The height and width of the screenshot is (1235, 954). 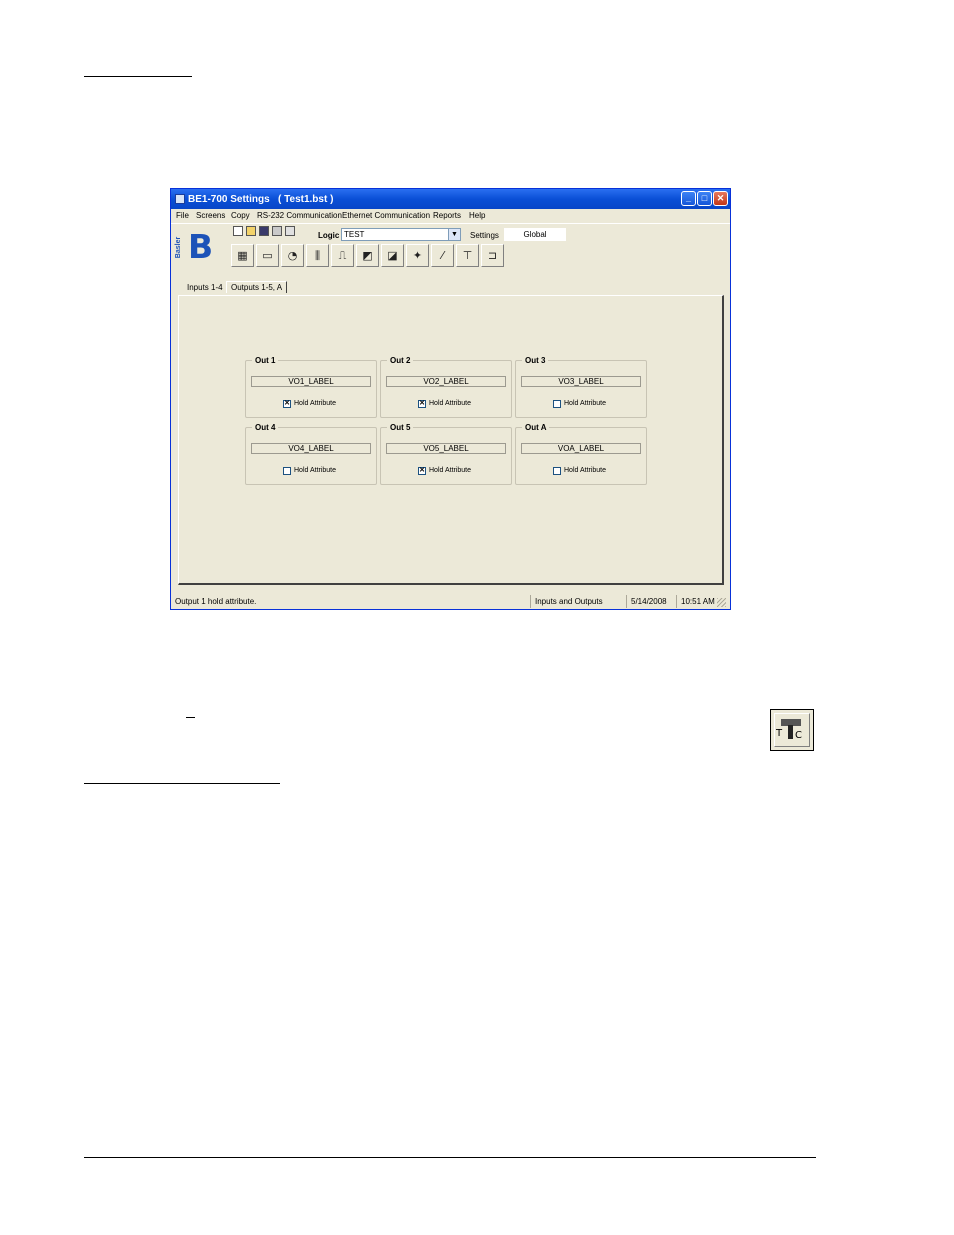 I want to click on maximize-button: □, so click(x=704, y=198).